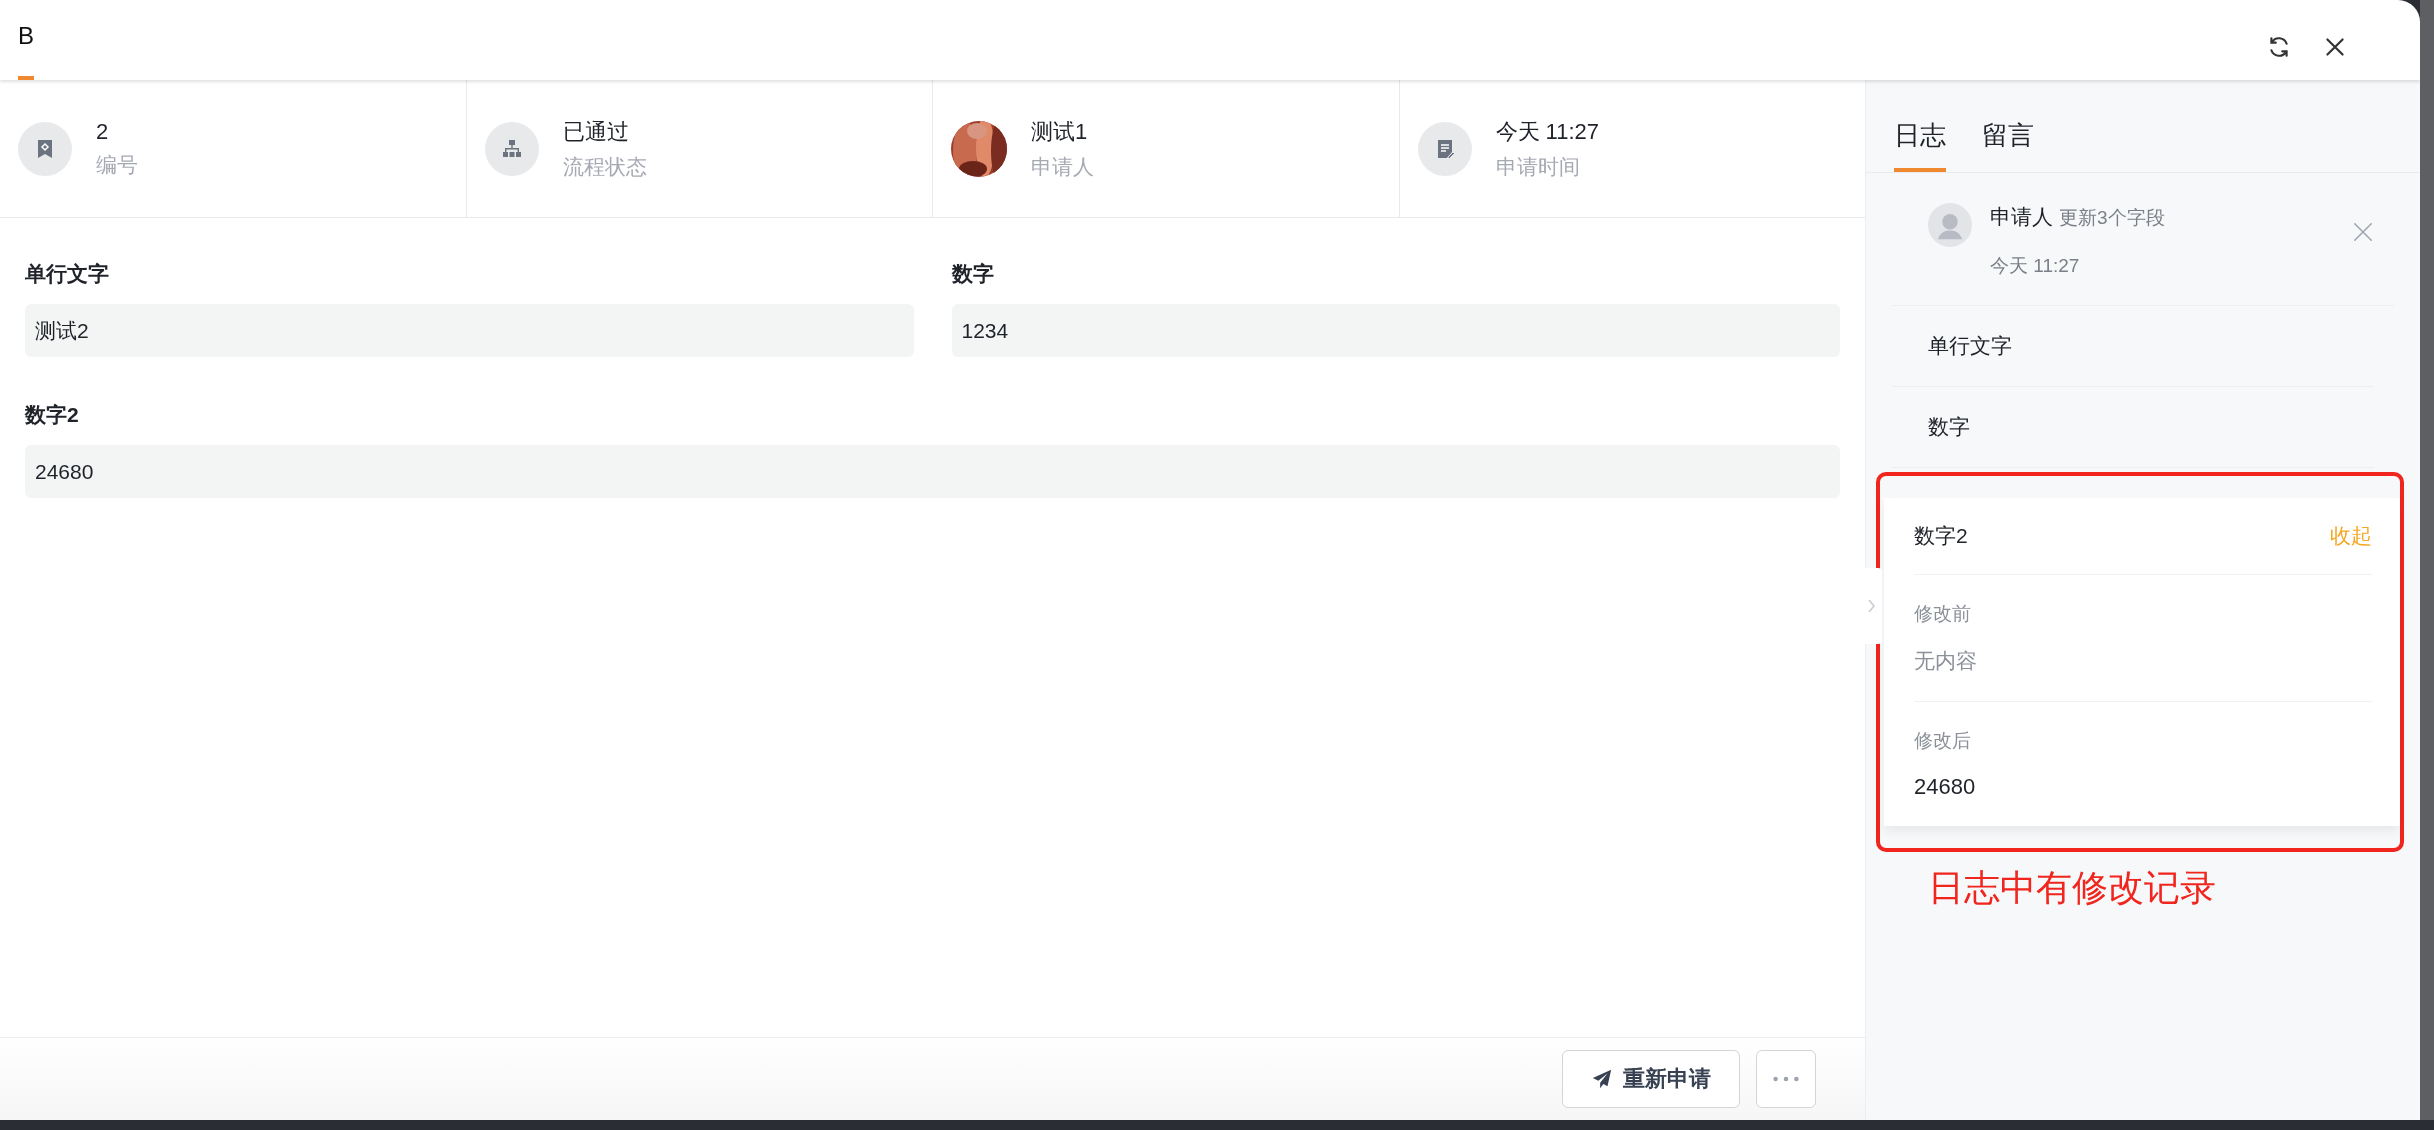  What do you see at coordinates (1950, 225) in the screenshot?
I see `user-avatar-icon` at bounding box center [1950, 225].